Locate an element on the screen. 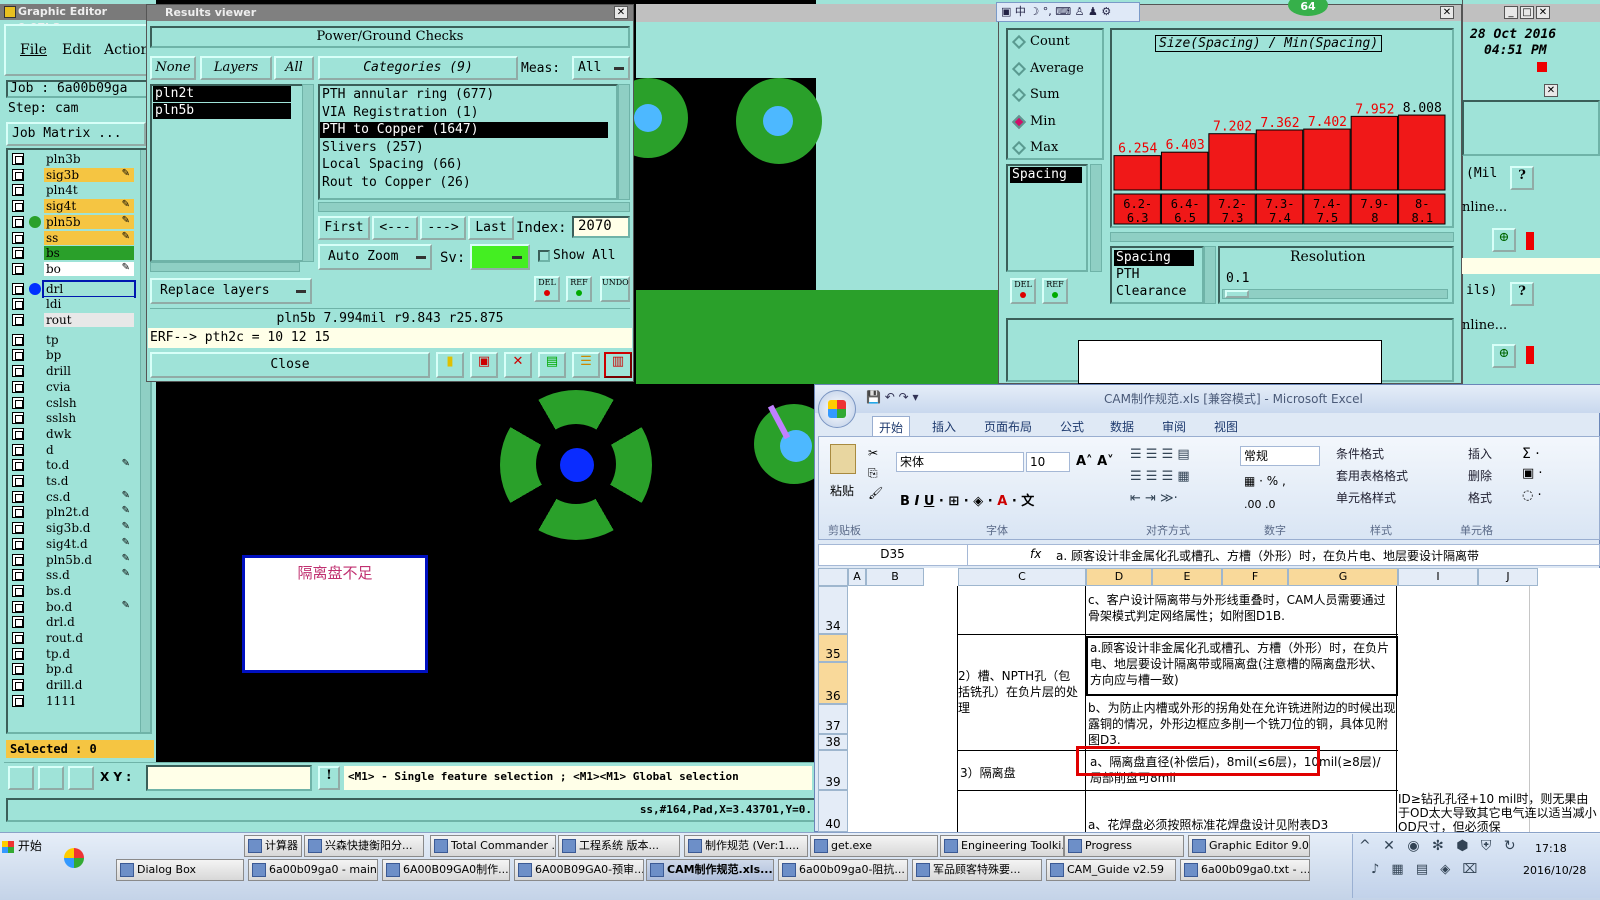  column-header: A is located at coordinates (857, 577).